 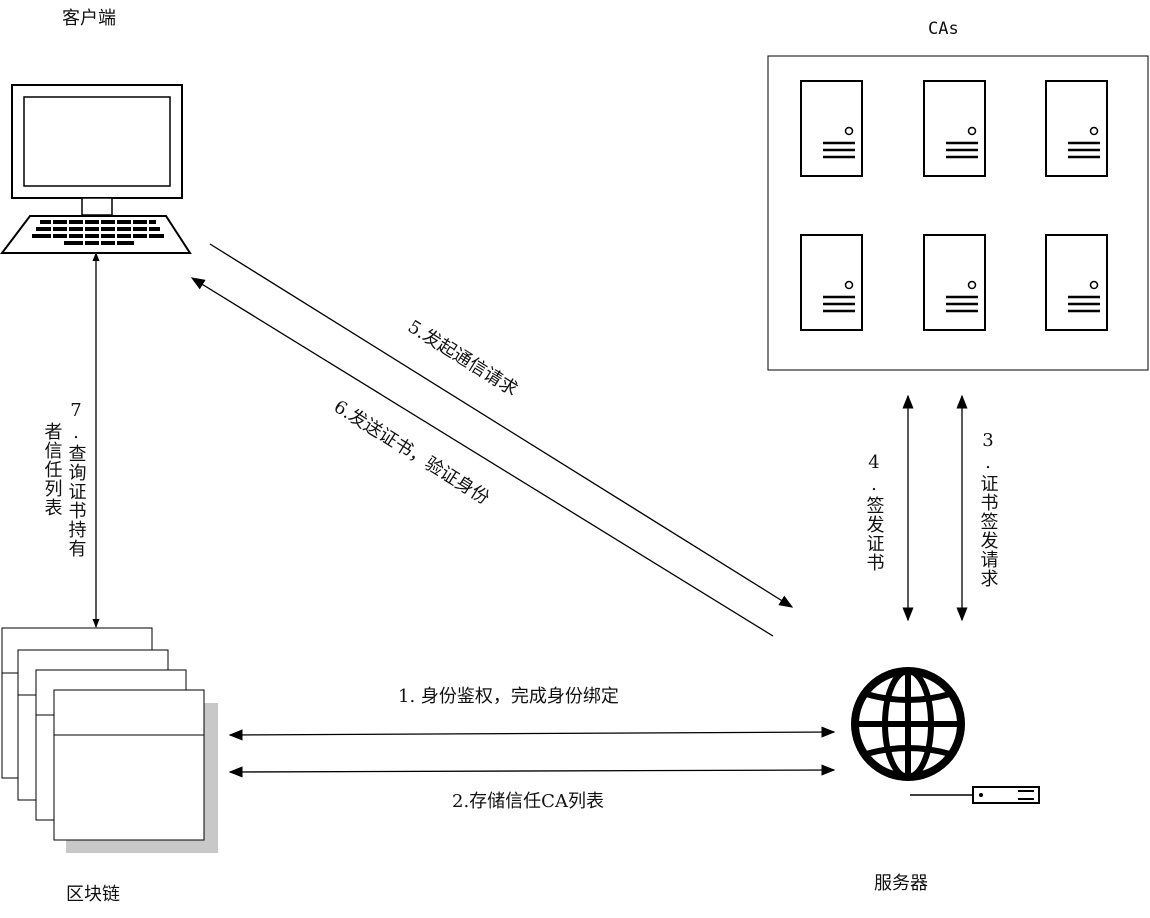 I want to click on step-1-label: 1. 身份鉴权，完成身份绑定, so click(x=508, y=696).